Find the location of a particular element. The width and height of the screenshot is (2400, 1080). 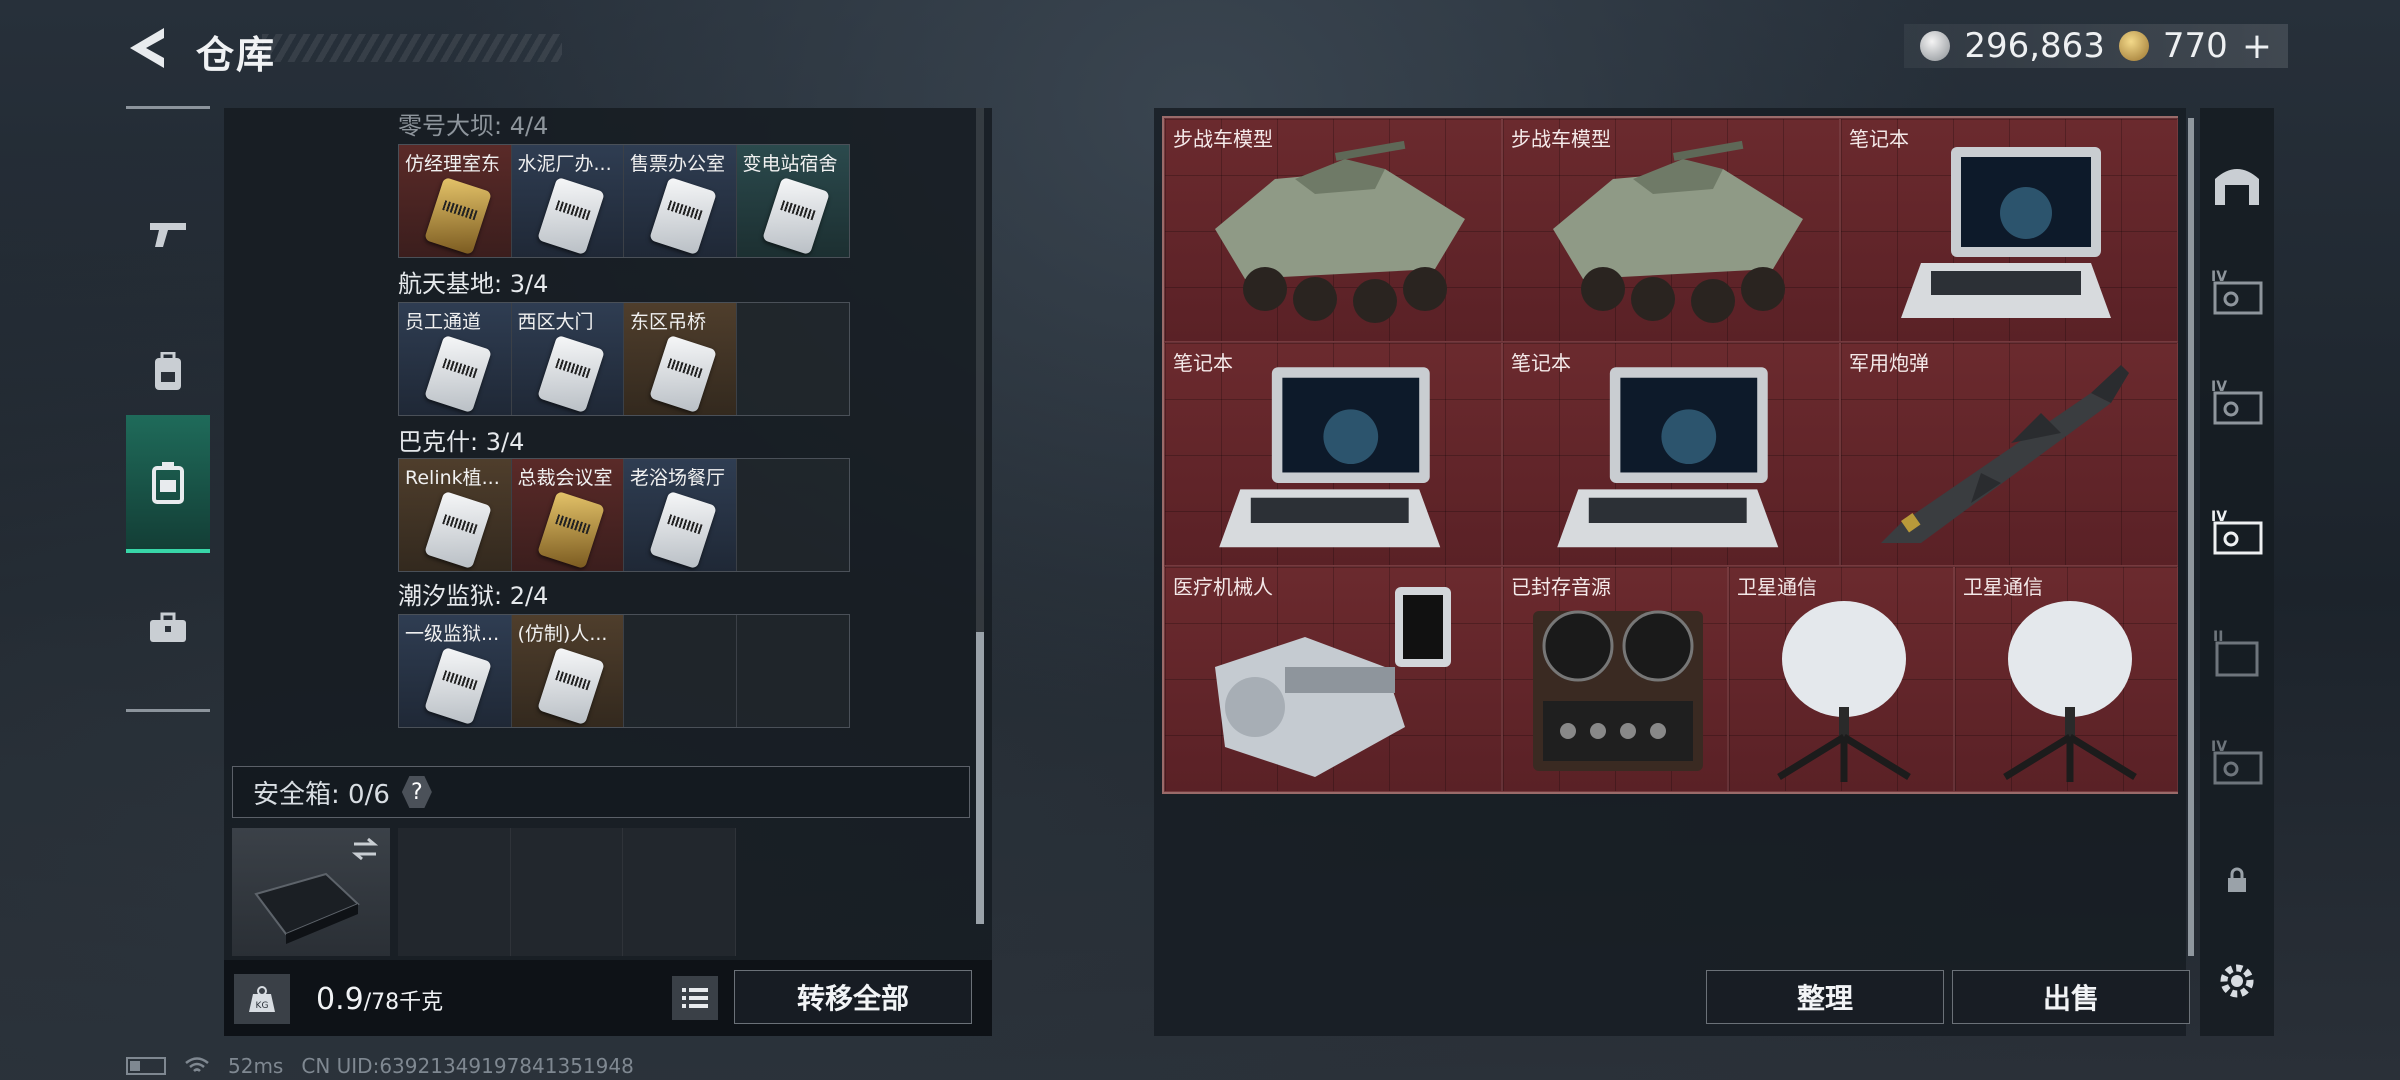

key-card-slot: 仿经理室东 is located at coordinates (455, 201).